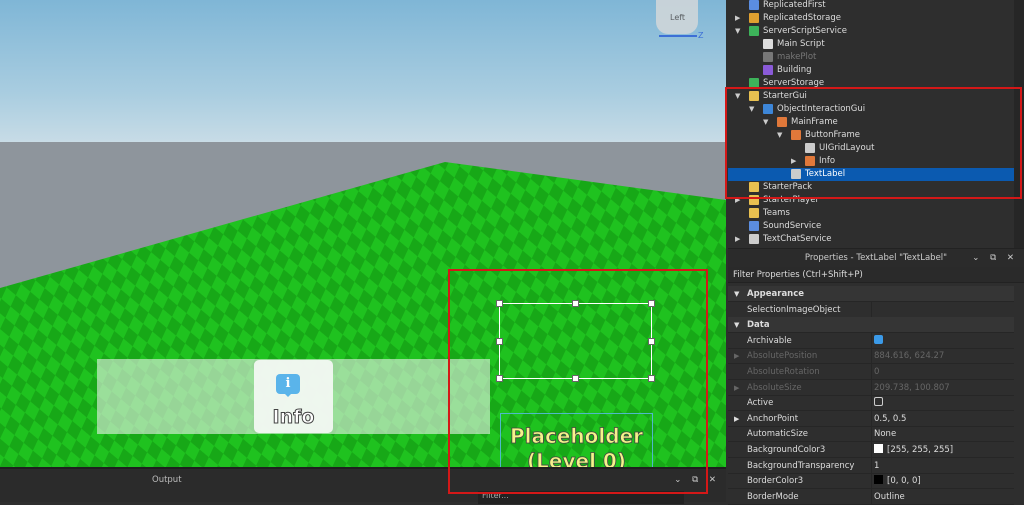  I want to click on explorer-item-label: Main Script, so click(801, 44).